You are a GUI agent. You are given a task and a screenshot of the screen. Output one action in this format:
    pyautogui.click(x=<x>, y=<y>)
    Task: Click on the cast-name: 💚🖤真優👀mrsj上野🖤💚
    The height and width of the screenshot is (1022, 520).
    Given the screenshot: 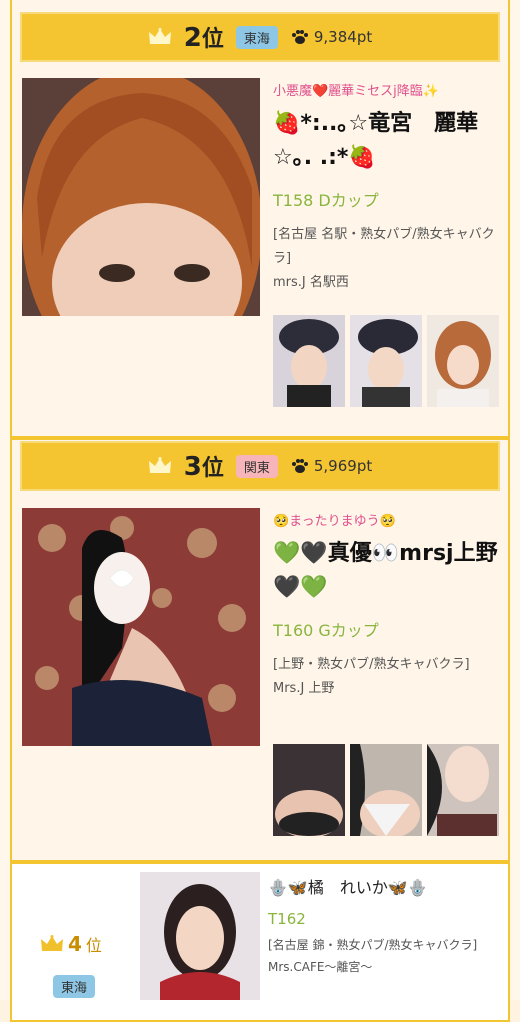 What is the action you would take?
    pyautogui.click(x=387, y=571)
    